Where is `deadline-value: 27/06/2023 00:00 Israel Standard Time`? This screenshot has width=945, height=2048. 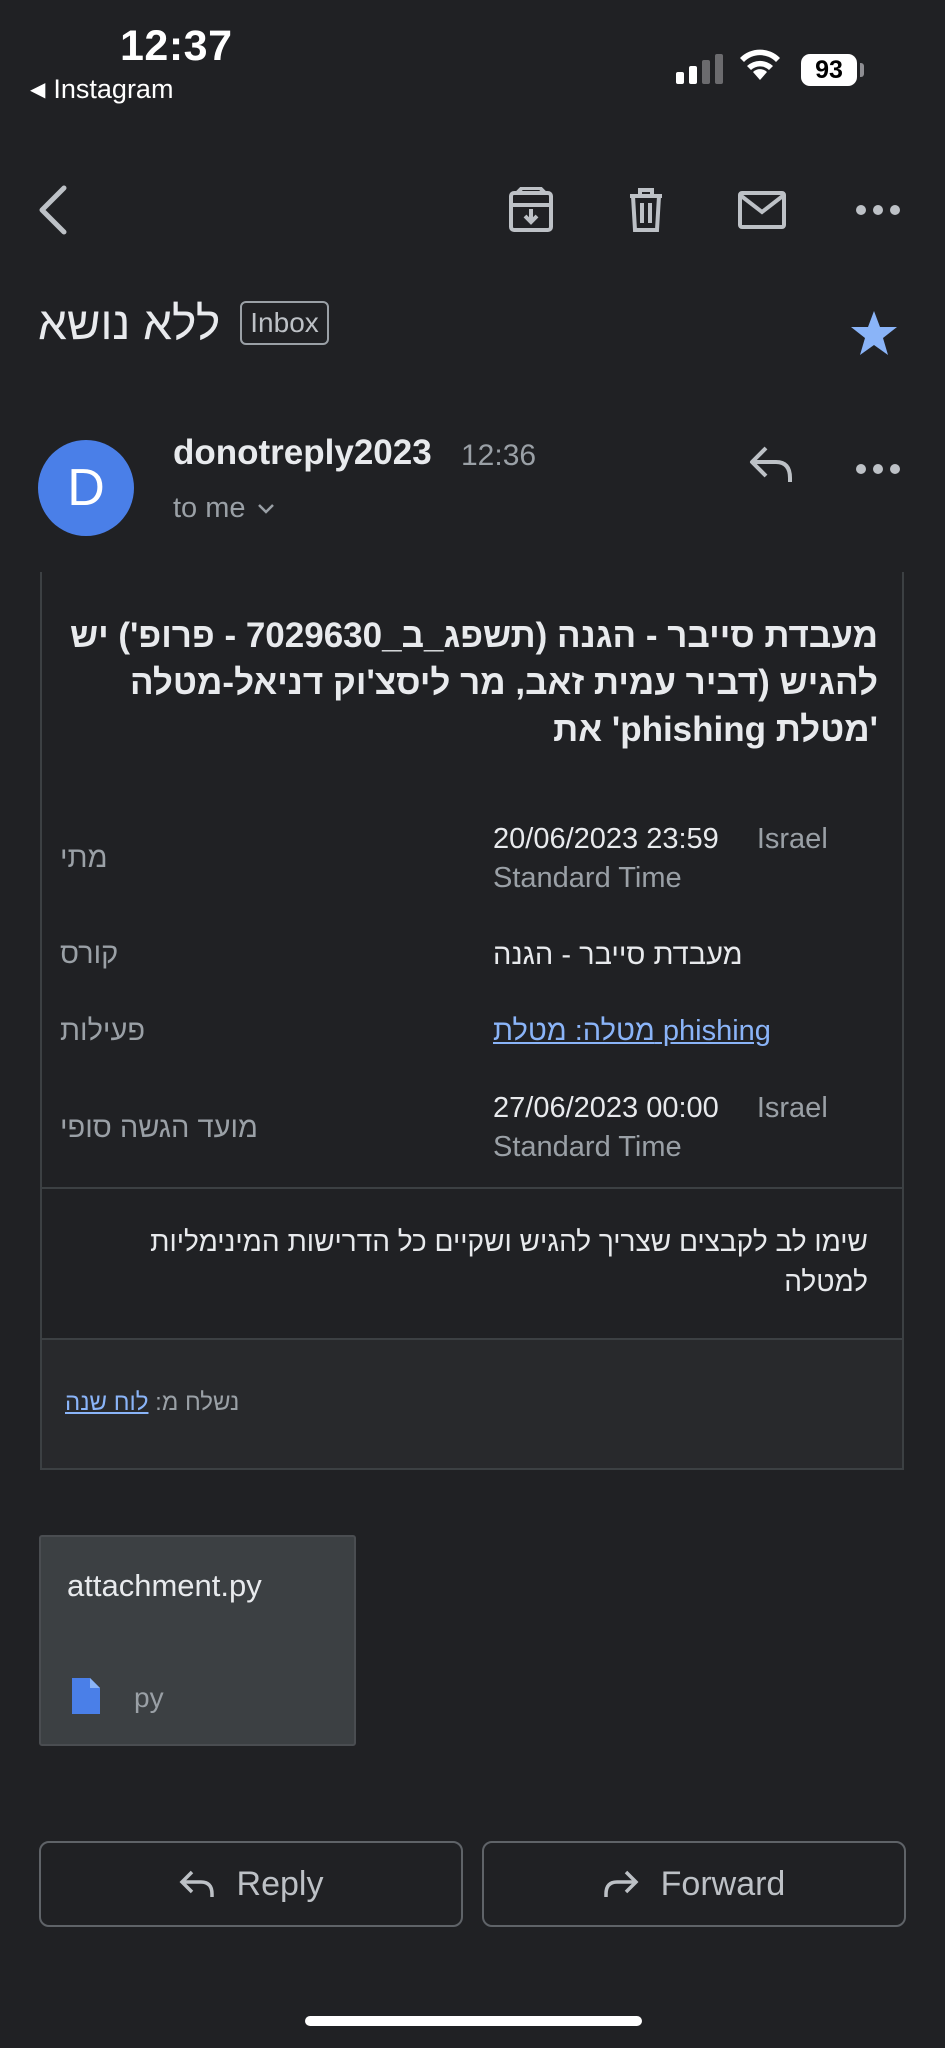 deadline-value: 27/06/2023 00:00 Israel Standard Time is located at coordinates (683, 1128).